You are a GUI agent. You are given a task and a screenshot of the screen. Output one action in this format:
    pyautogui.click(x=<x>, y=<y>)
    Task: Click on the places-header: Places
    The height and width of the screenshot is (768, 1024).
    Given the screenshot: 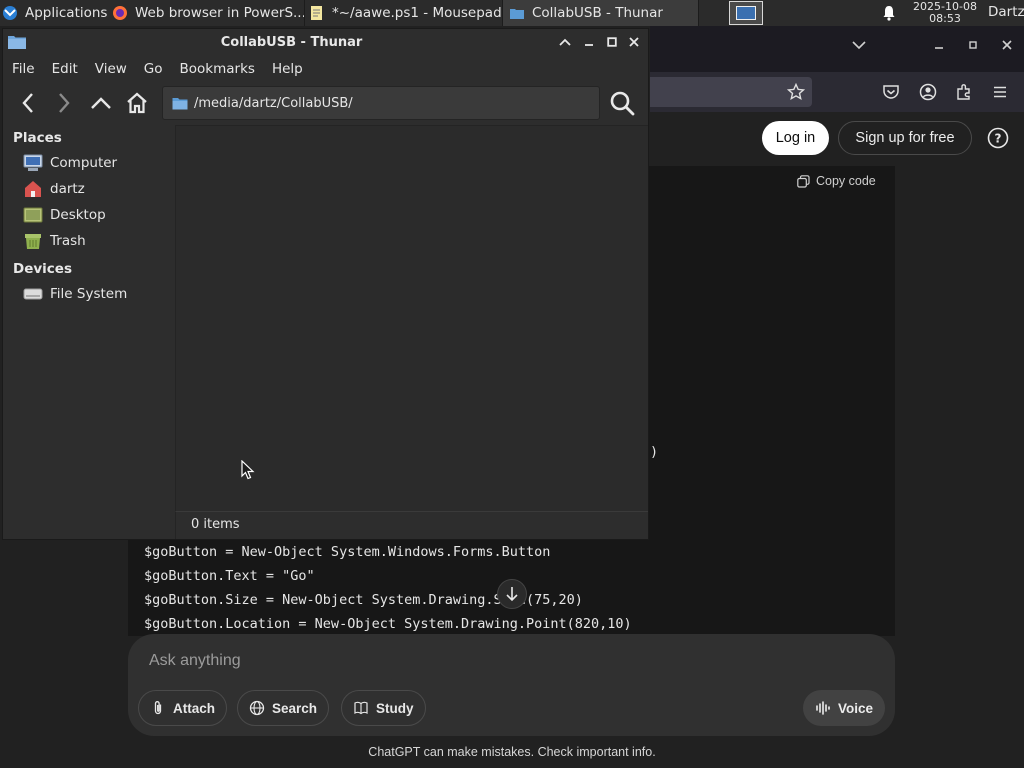 What is the action you would take?
    pyautogui.click(x=37, y=138)
    